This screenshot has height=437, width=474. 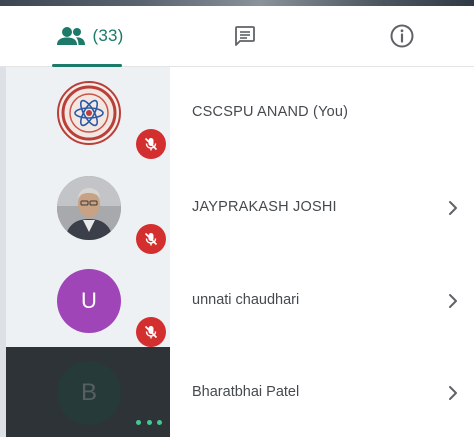 I want to click on avatar-initial: B, so click(x=88, y=392).